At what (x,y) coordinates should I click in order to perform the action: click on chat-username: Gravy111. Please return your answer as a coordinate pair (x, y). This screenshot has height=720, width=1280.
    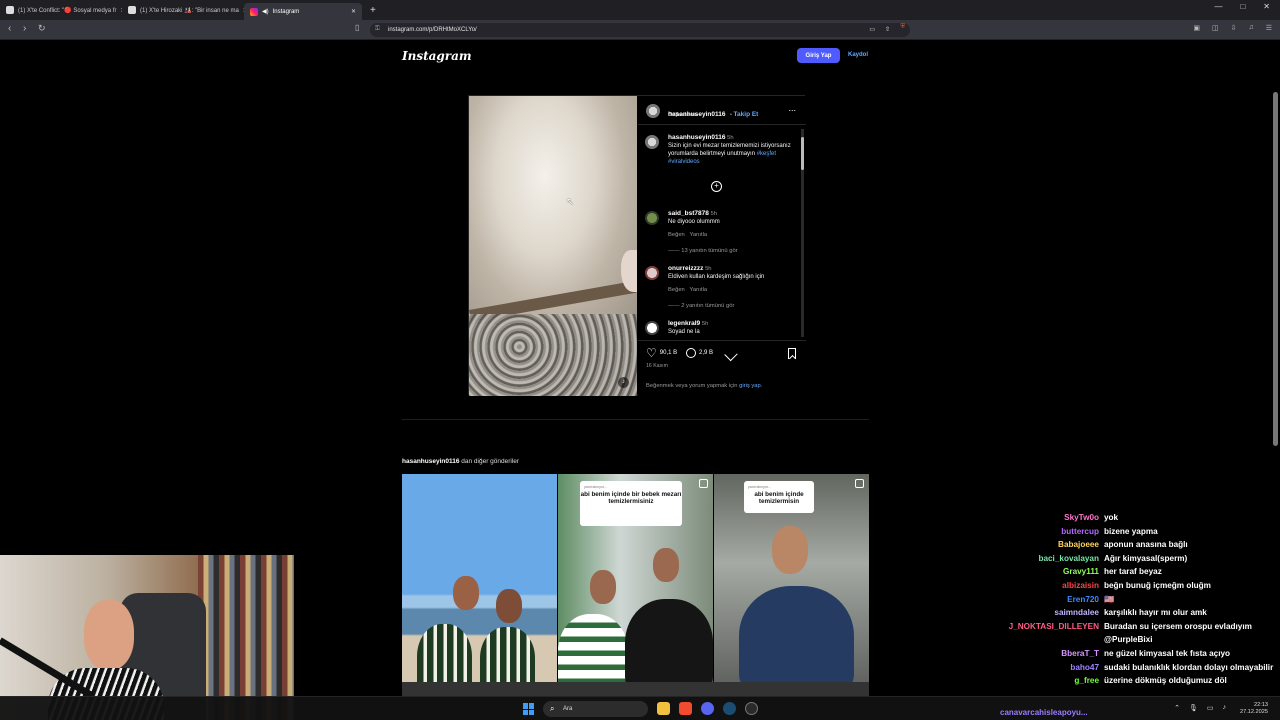
    Looking at the image, I should click on (1056, 572).